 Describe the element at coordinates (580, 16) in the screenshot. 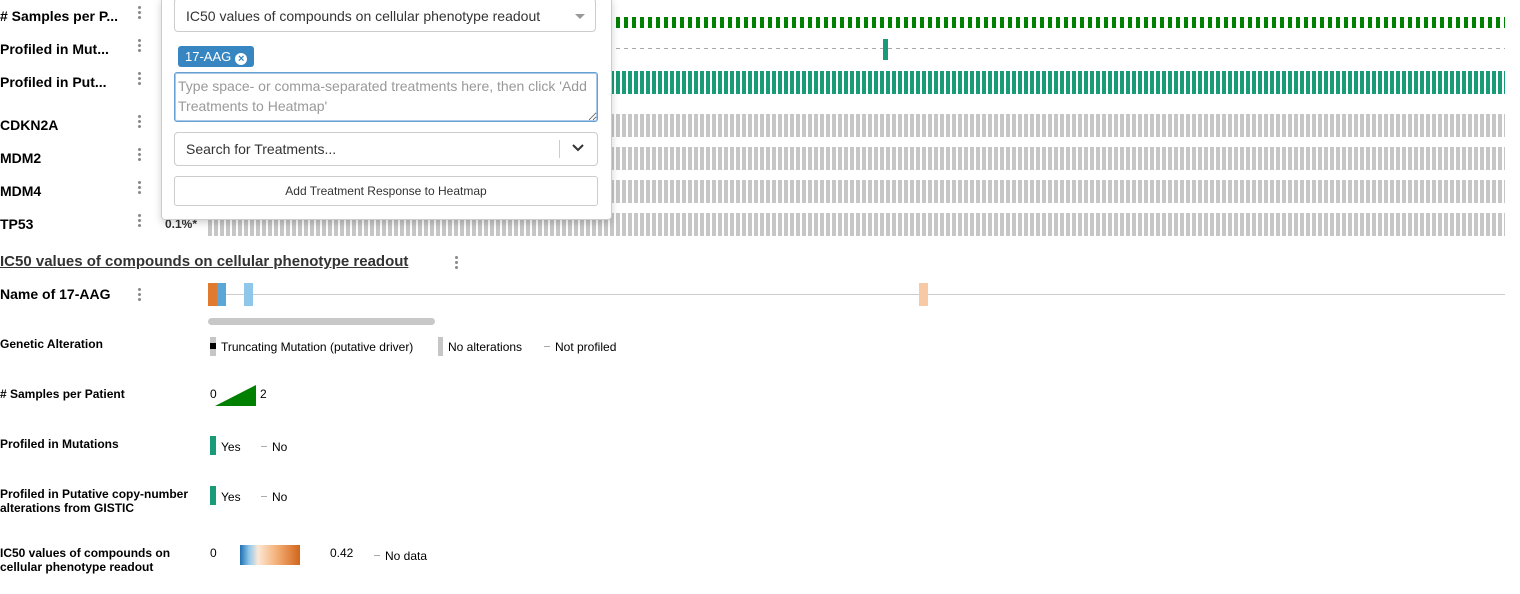

I see `caret-down-icon` at that location.